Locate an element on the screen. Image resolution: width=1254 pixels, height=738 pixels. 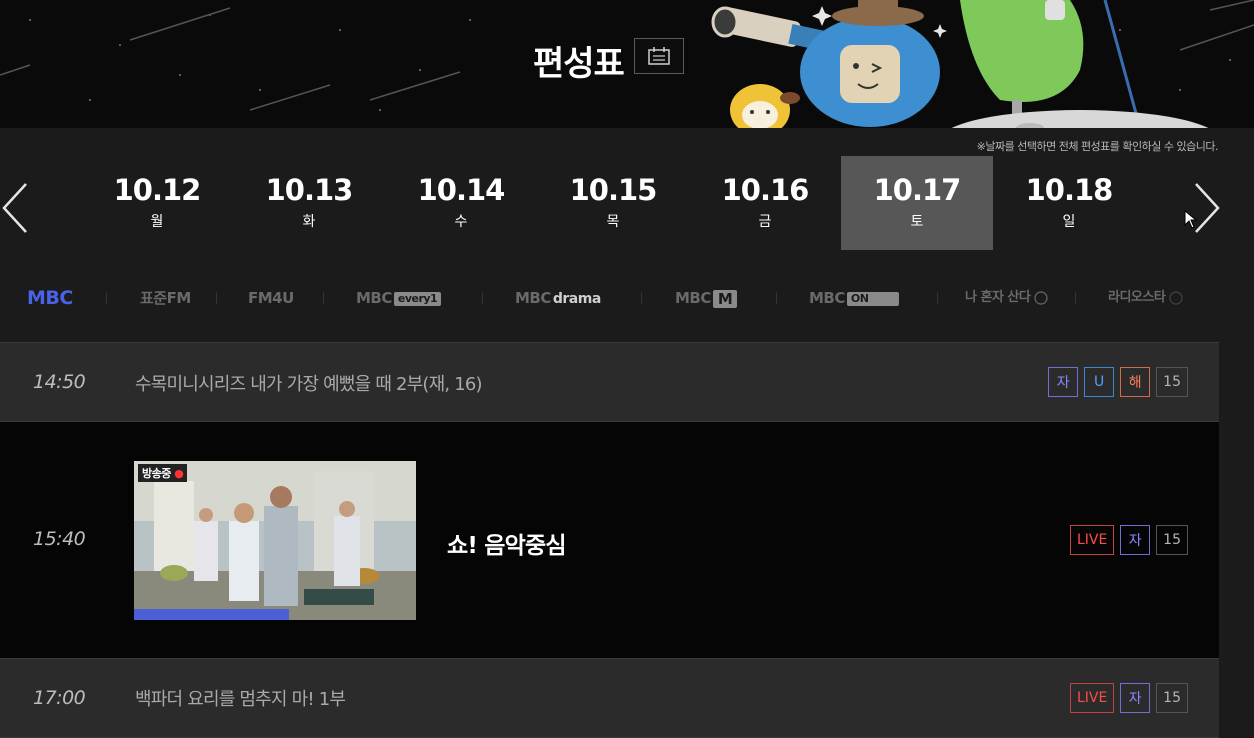
uhd-badge: U is located at coordinates (1099, 382).